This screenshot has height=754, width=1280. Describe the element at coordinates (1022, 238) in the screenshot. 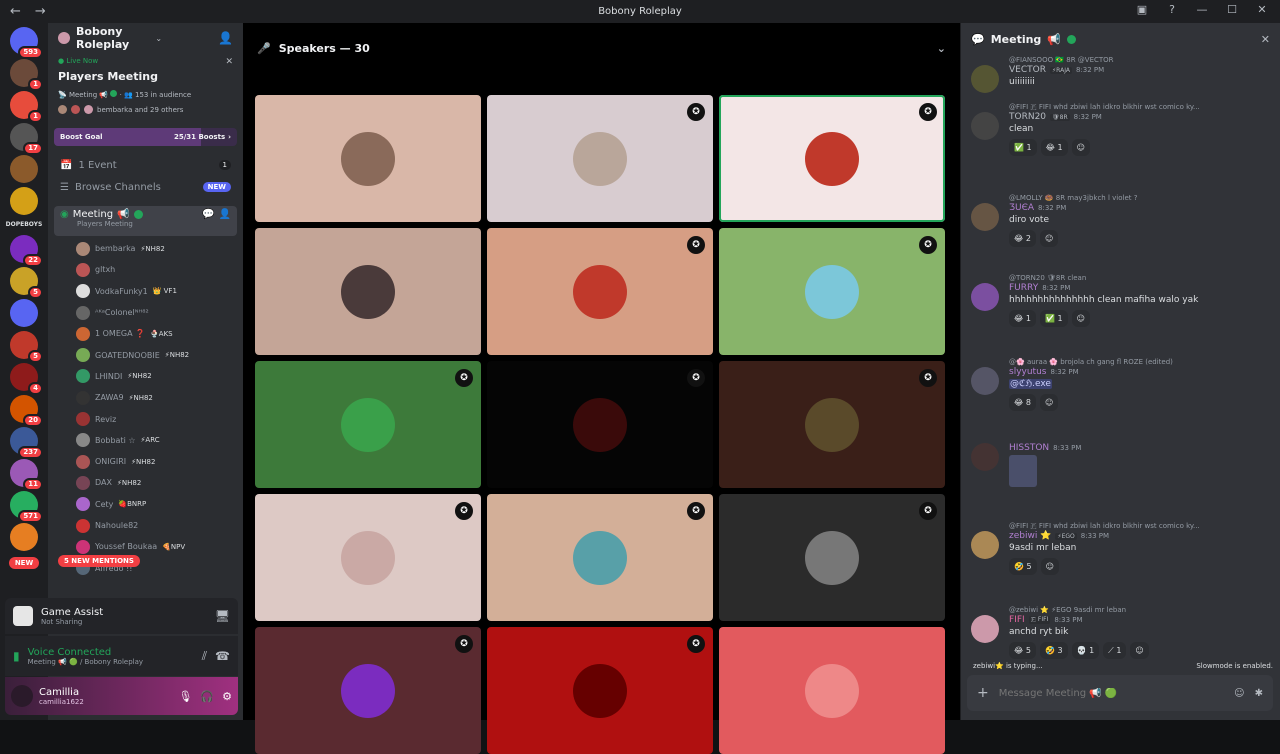

I see `reaction: 😂 2` at that location.